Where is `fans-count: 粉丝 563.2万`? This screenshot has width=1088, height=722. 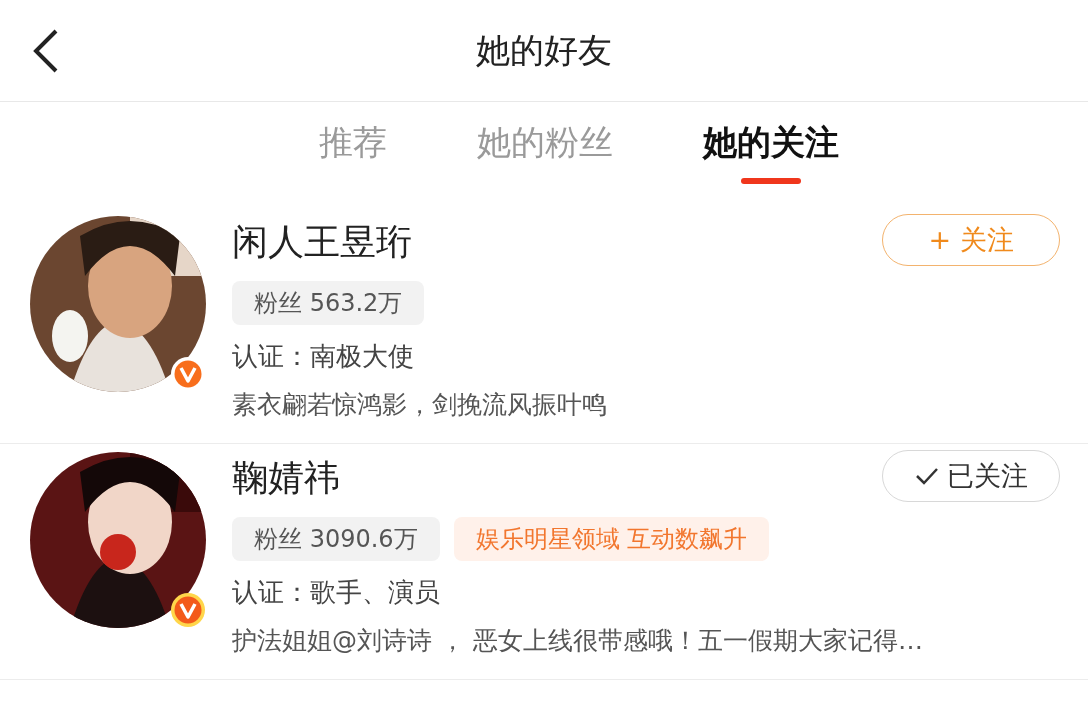 fans-count: 粉丝 563.2万 is located at coordinates (328, 303).